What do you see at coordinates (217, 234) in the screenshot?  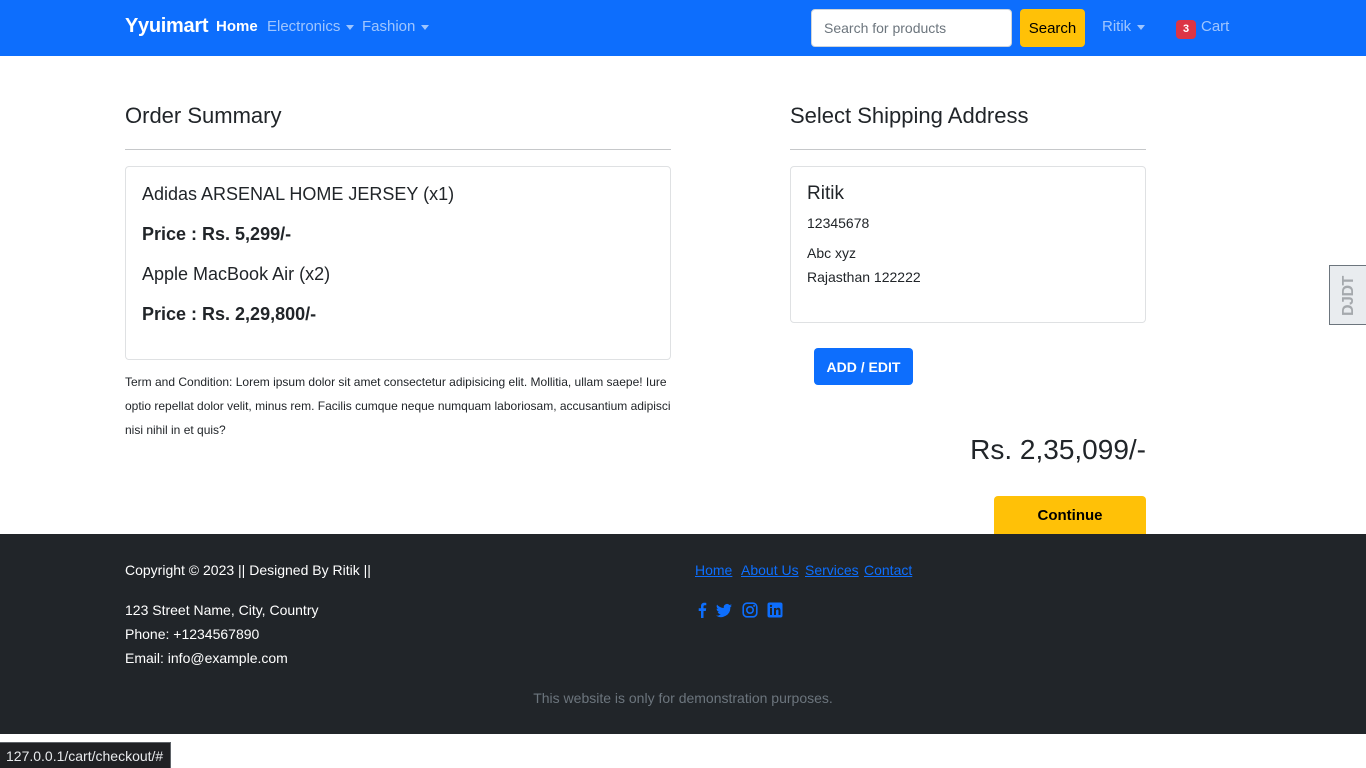 I see `order-item-price: Price : Rs. 5,299/-` at bounding box center [217, 234].